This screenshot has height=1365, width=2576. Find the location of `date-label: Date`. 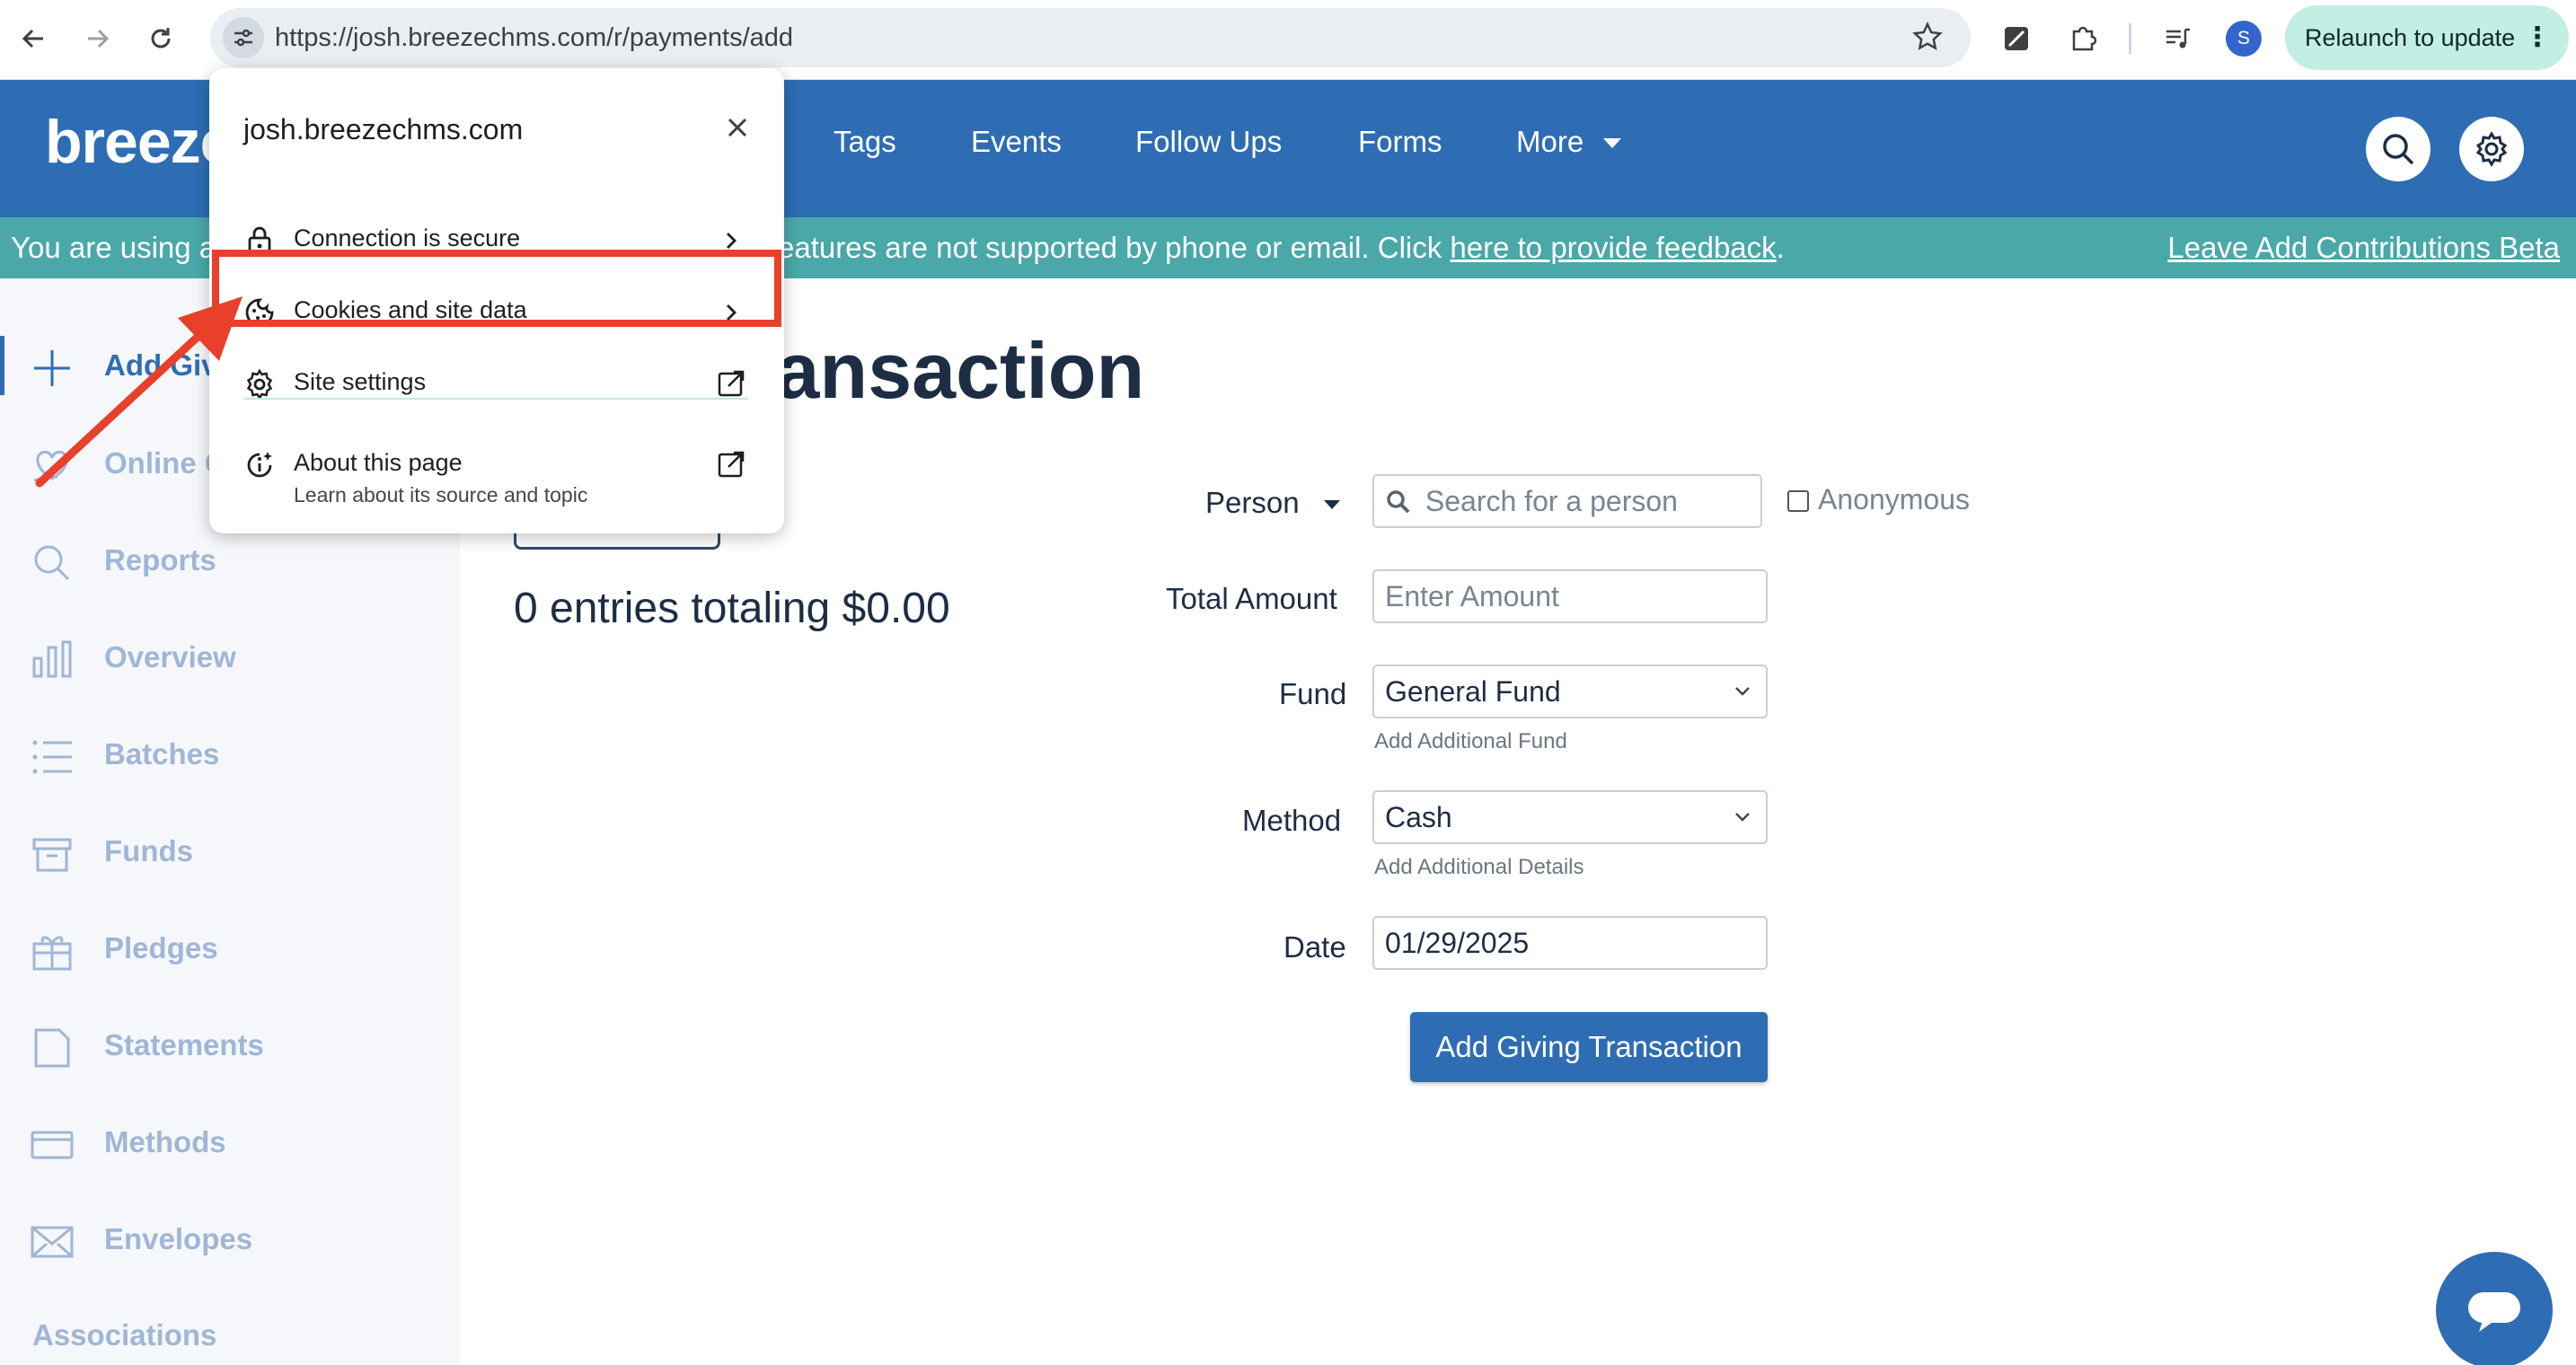

date-label: Date is located at coordinates (1315, 947).